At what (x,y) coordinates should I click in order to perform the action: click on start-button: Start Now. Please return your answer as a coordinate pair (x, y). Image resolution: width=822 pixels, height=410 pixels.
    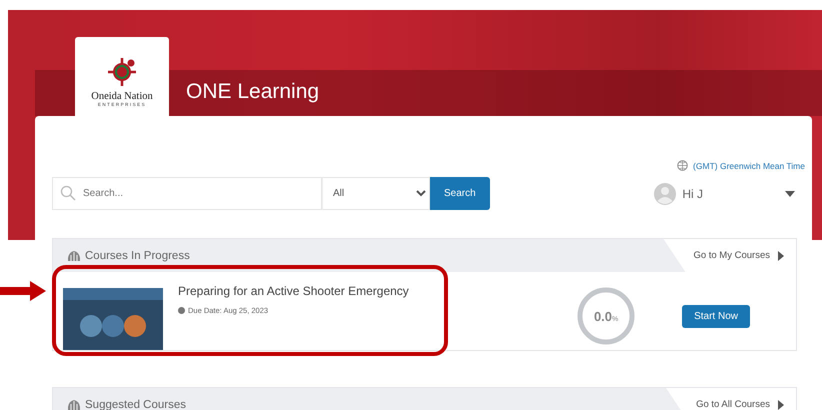
    Looking at the image, I should click on (716, 316).